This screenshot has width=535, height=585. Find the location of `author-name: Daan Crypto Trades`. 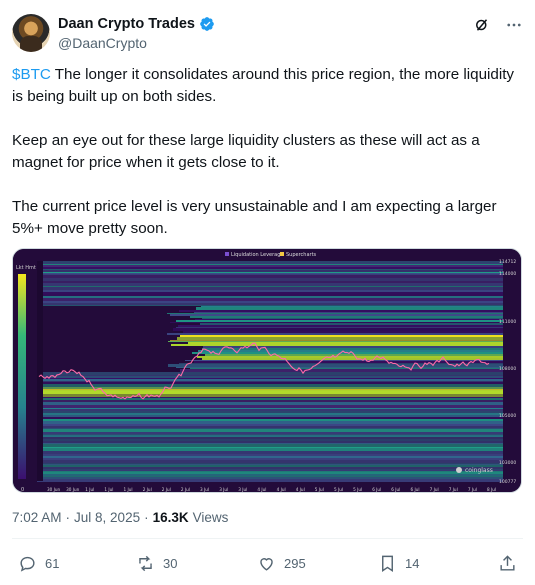

author-name: Daan Crypto Trades is located at coordinates (126, 24).